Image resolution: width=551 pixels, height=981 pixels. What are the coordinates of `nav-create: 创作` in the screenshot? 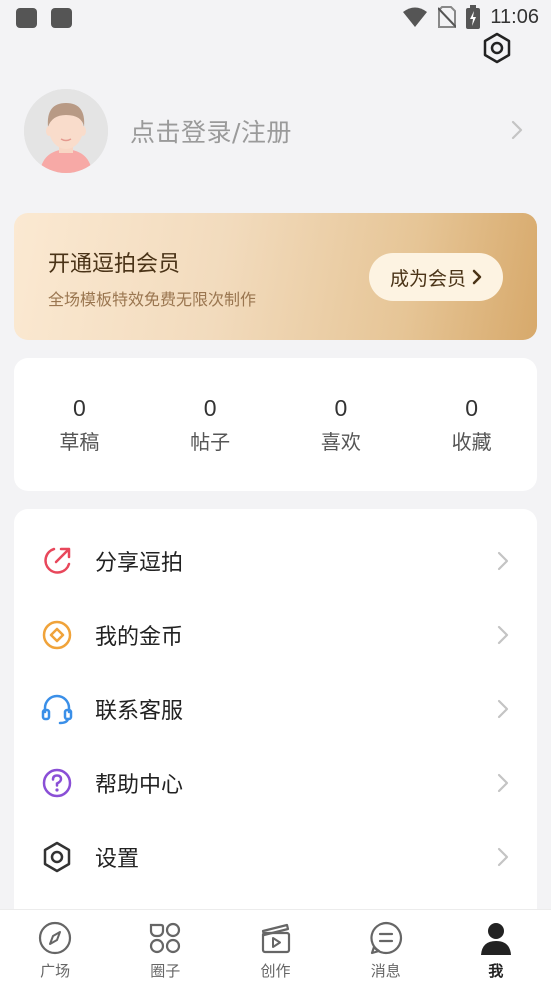 It's located at (275, 945).